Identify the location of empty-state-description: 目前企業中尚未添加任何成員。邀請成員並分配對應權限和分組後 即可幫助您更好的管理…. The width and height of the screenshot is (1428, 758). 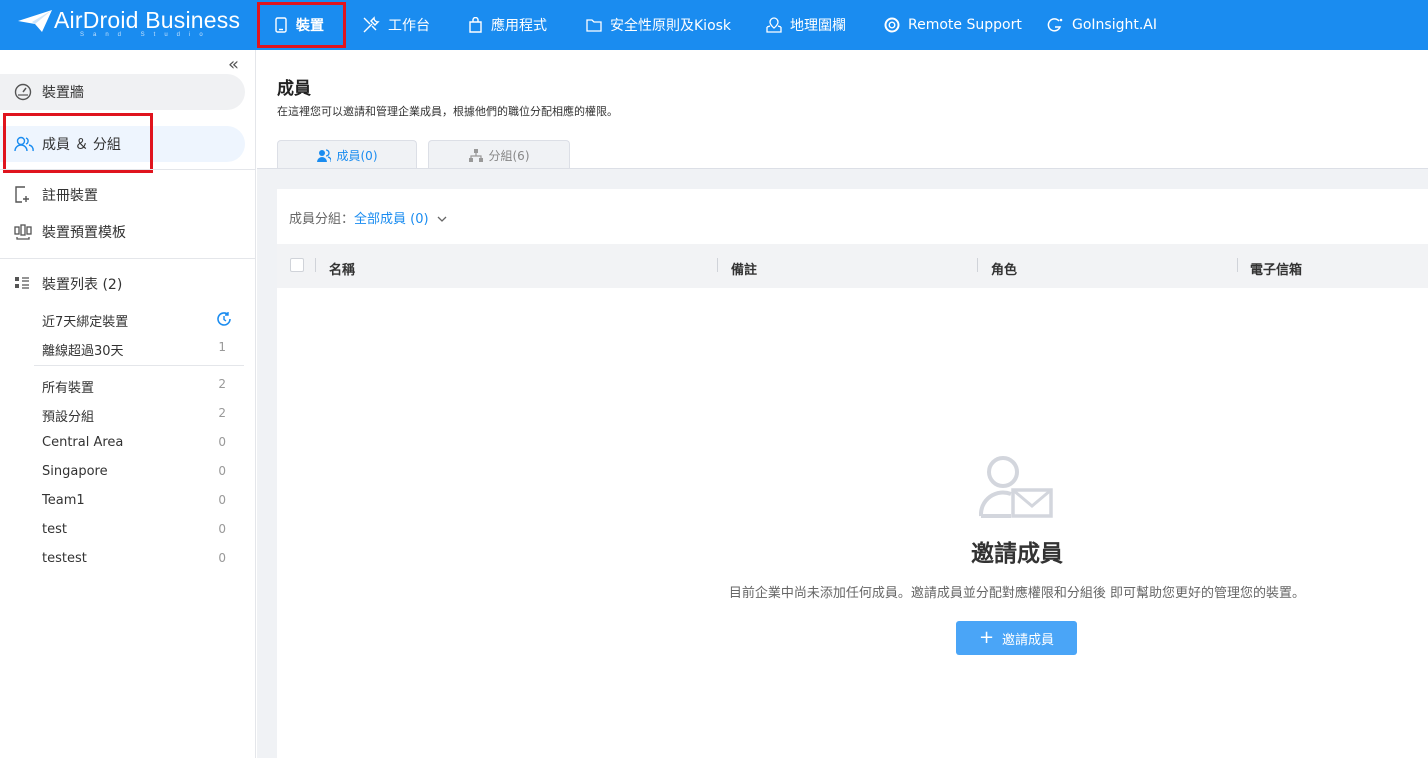
(1017, 593).